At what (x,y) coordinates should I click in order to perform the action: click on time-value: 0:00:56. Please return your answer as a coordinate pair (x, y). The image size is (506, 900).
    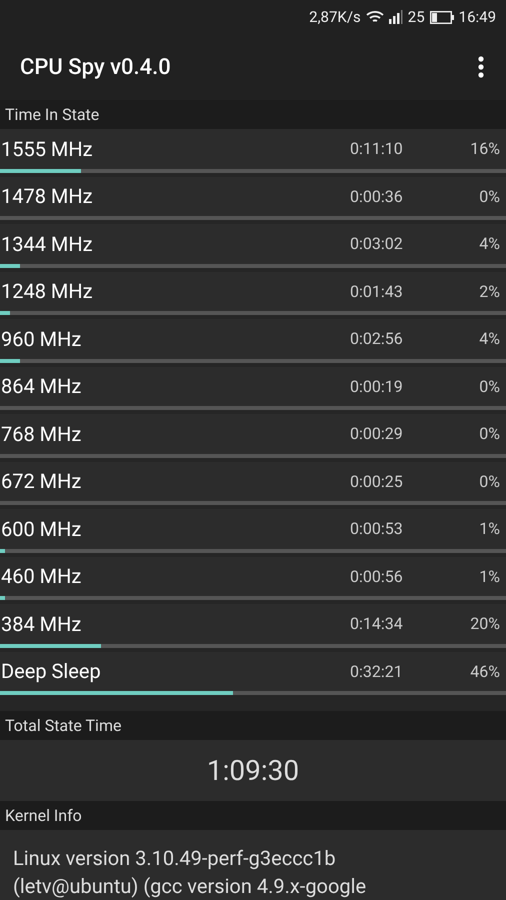
    Looking at the image, I should click on (377, 576).